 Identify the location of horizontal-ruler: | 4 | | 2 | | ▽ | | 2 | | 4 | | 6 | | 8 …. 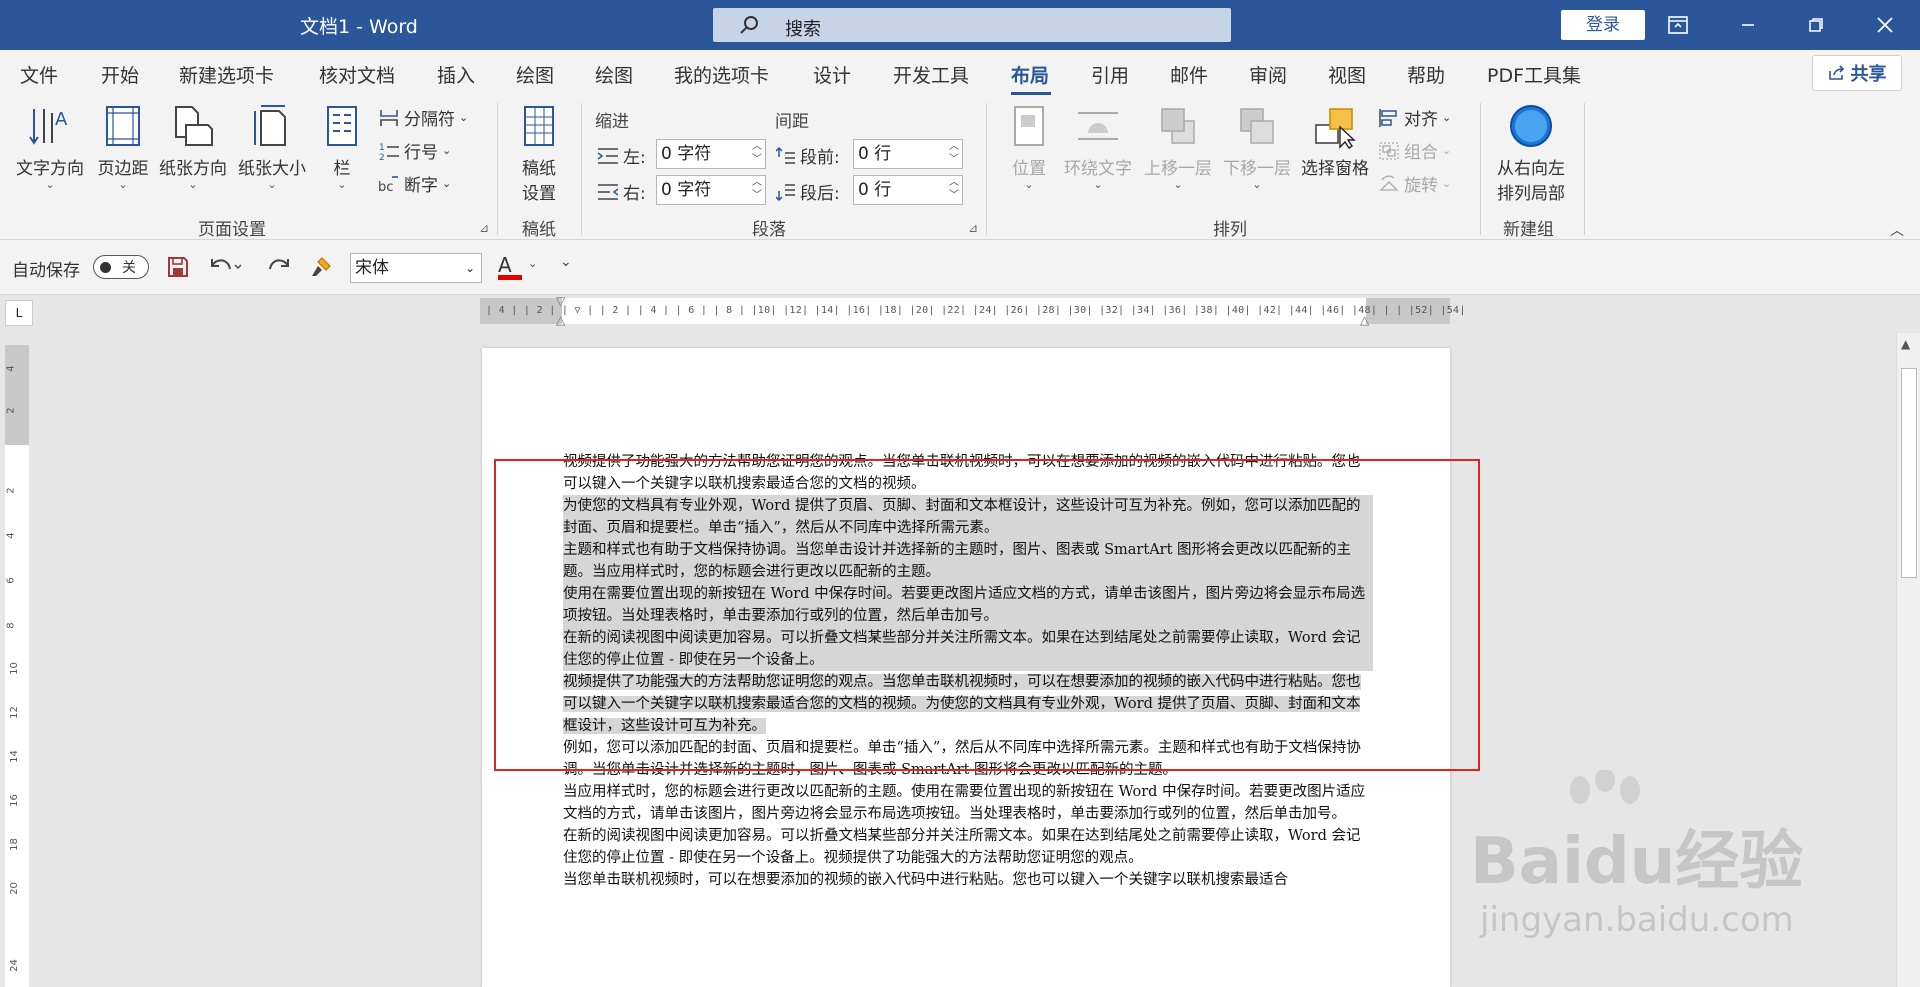
(972, 310).